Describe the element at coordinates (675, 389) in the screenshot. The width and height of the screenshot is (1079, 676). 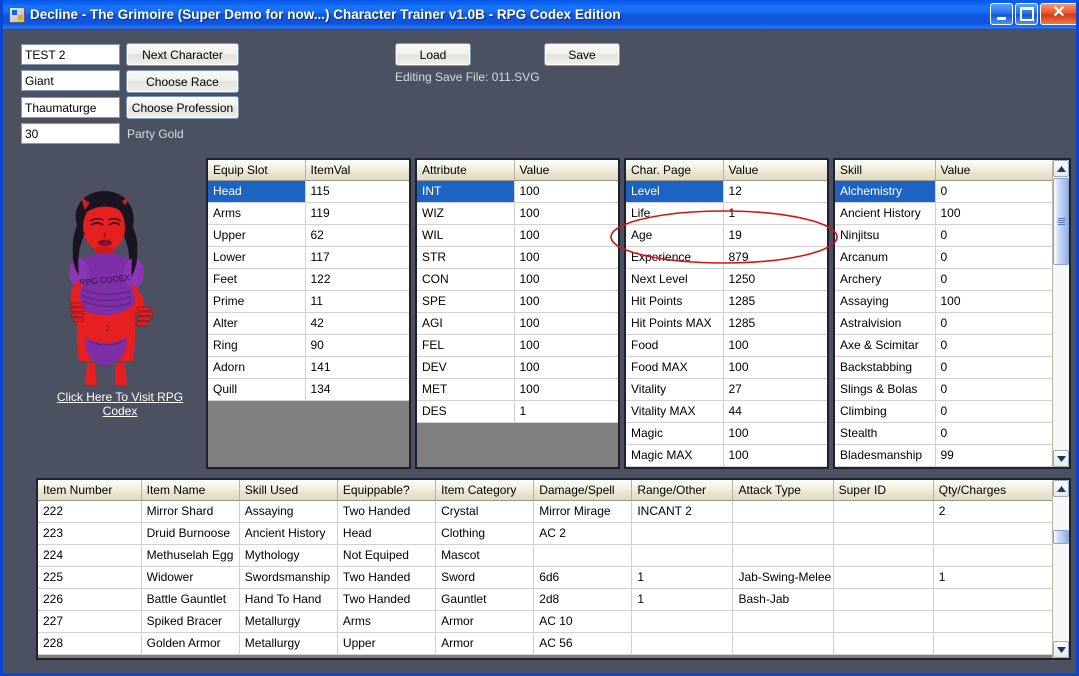
I see `table-cell: Vitality` at that location.